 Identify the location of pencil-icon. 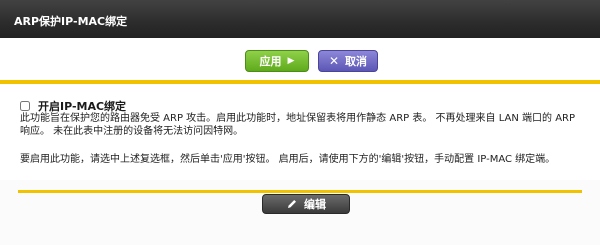
(292, 204).